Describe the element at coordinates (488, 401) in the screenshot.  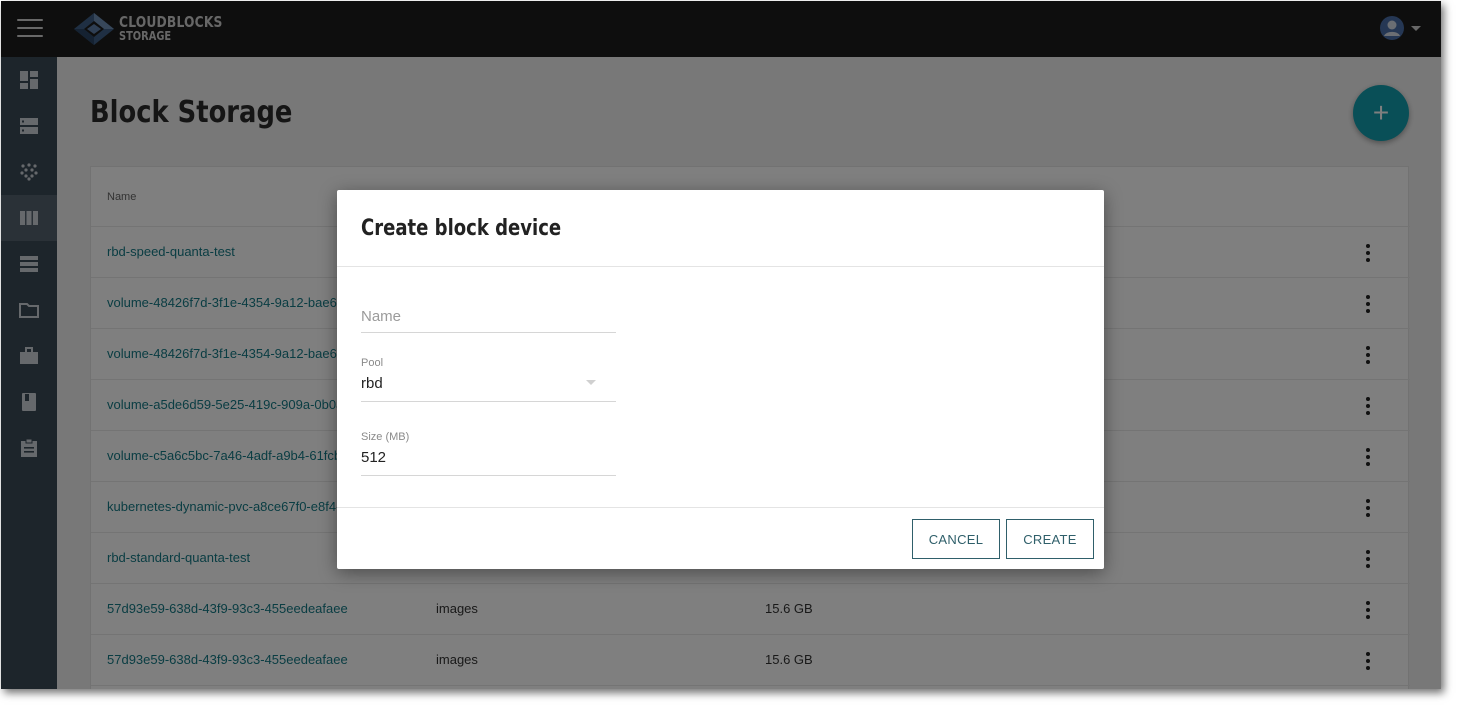
I see `pool-underline` at that location.